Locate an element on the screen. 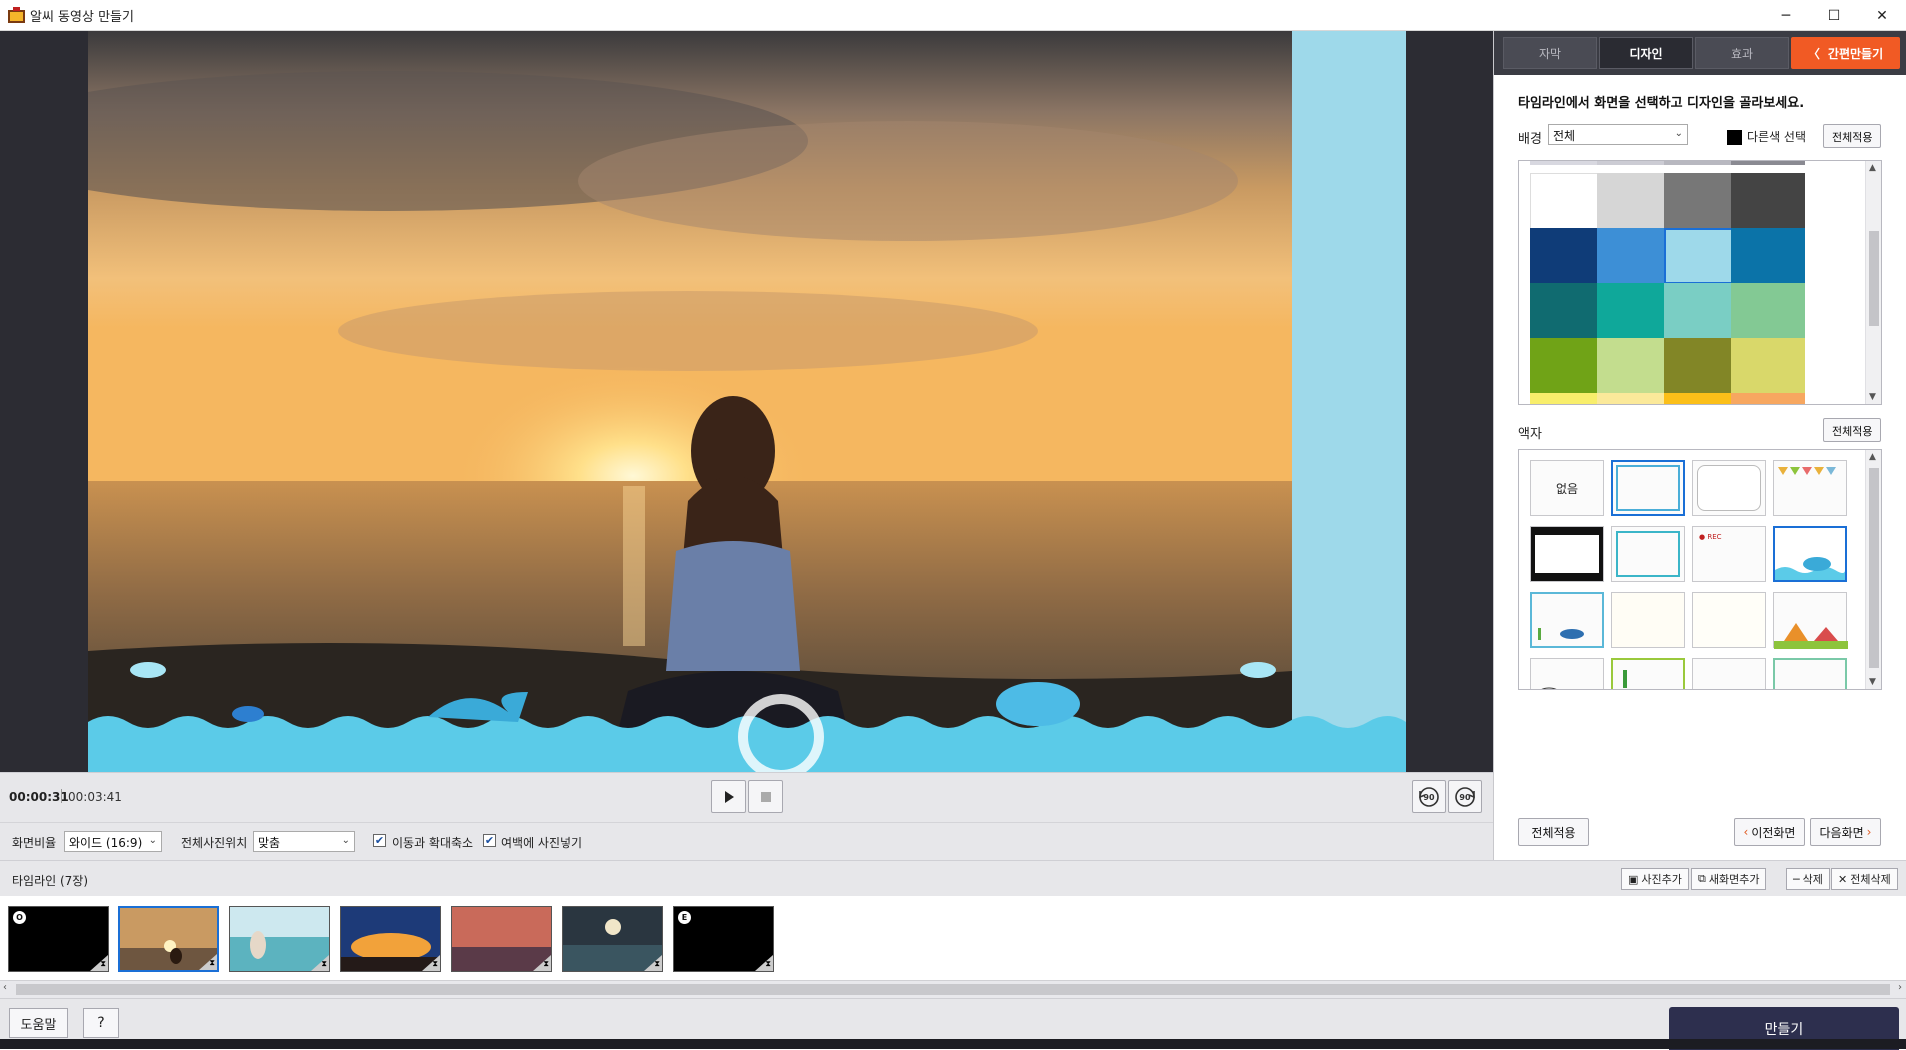 The width and height of the screenshot is (1906, 1050). play-button is located at coordinates (728, 796).